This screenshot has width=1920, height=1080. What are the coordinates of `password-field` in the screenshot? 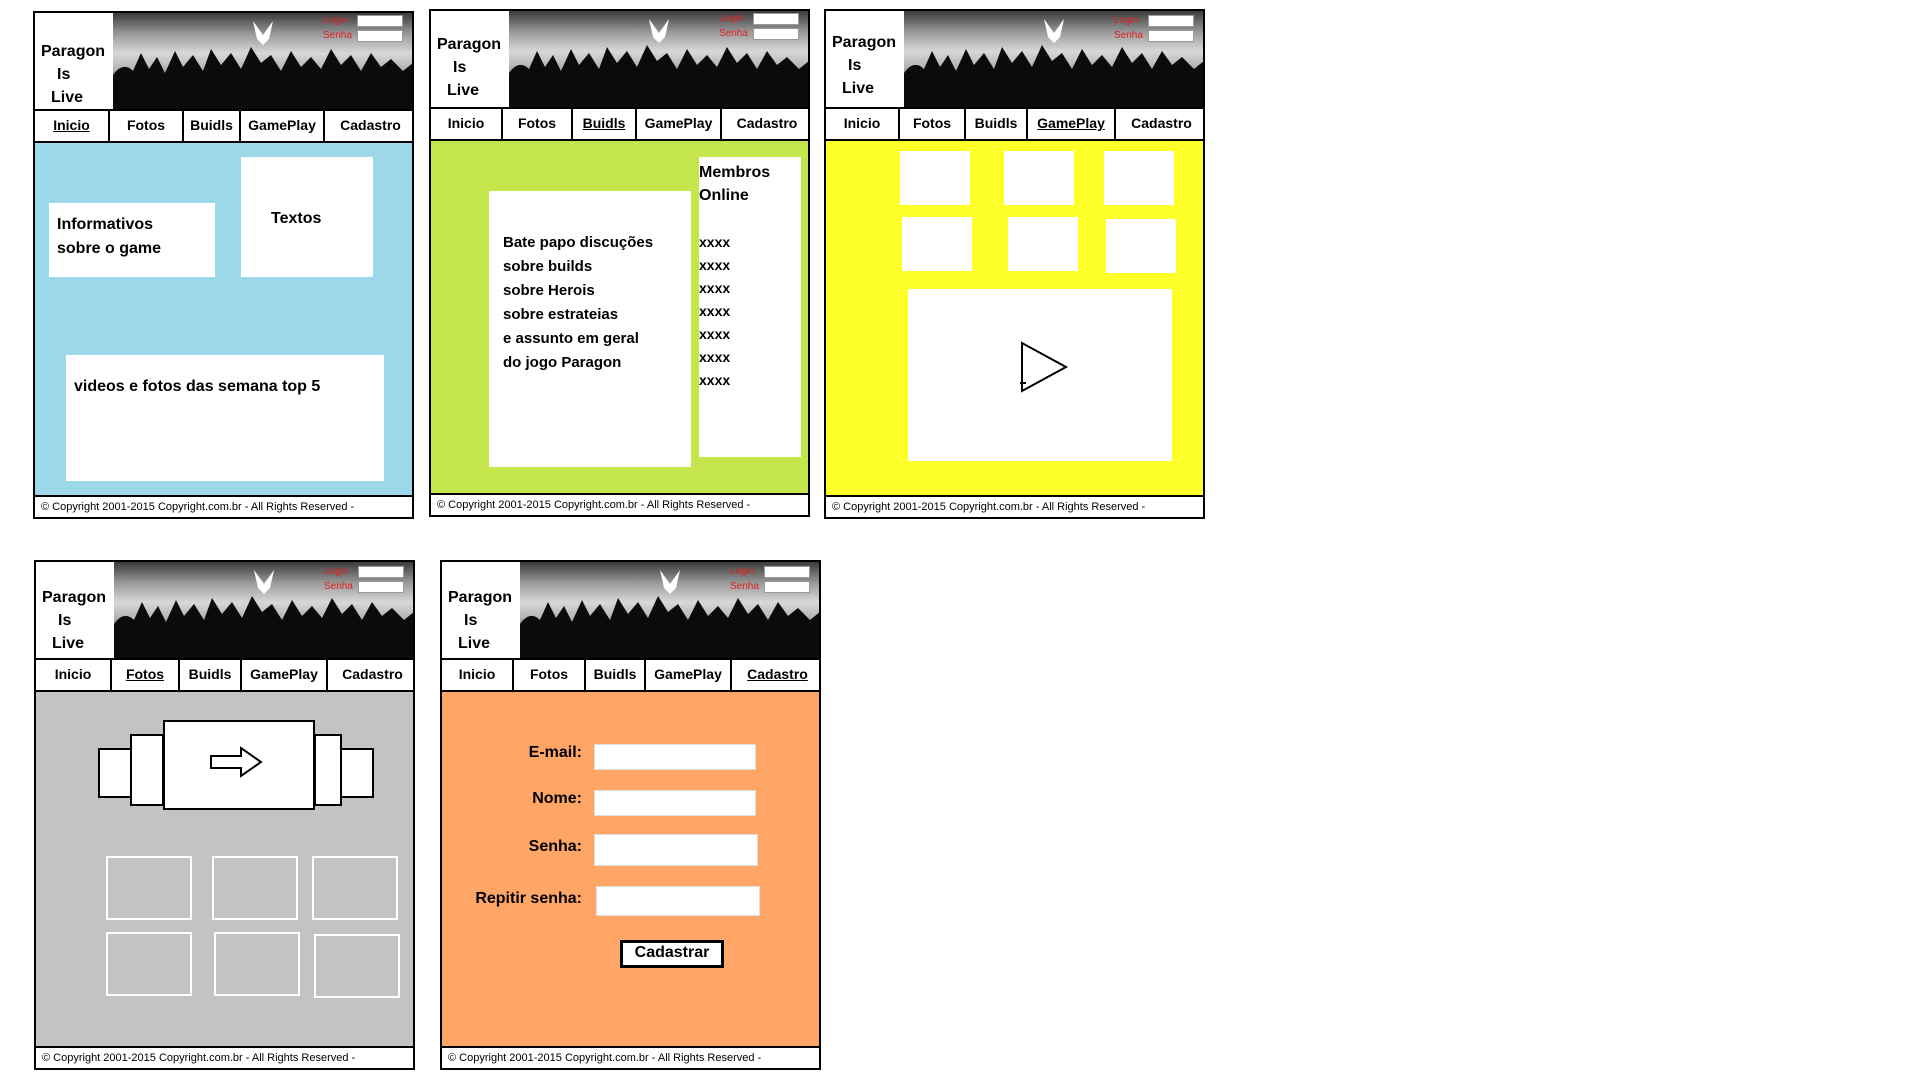 It's located at (676, 850).